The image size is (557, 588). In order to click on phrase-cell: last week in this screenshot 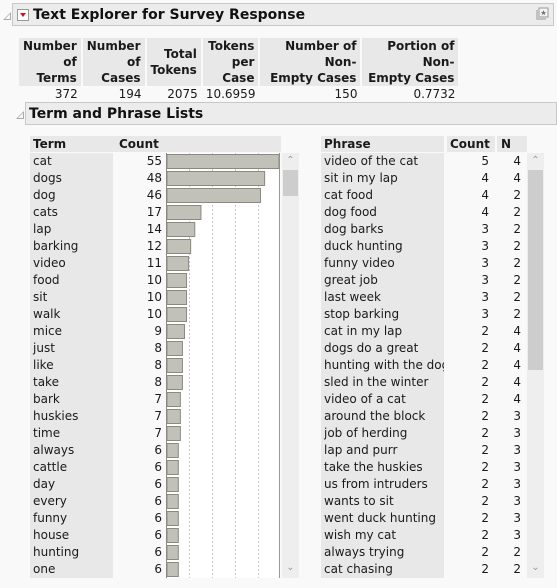, I will do `click(384, 297)`.